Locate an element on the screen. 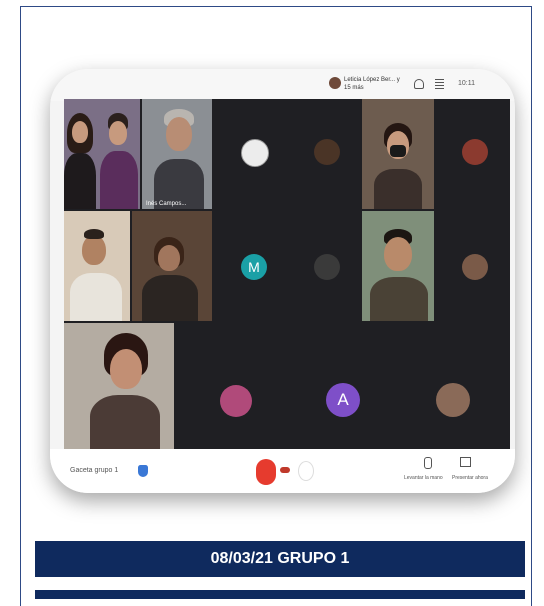 The width and height of the screenshot is (544, 606). presenter-label: Leticia López Ber... y 15 más is located at coordinates (372, 84).